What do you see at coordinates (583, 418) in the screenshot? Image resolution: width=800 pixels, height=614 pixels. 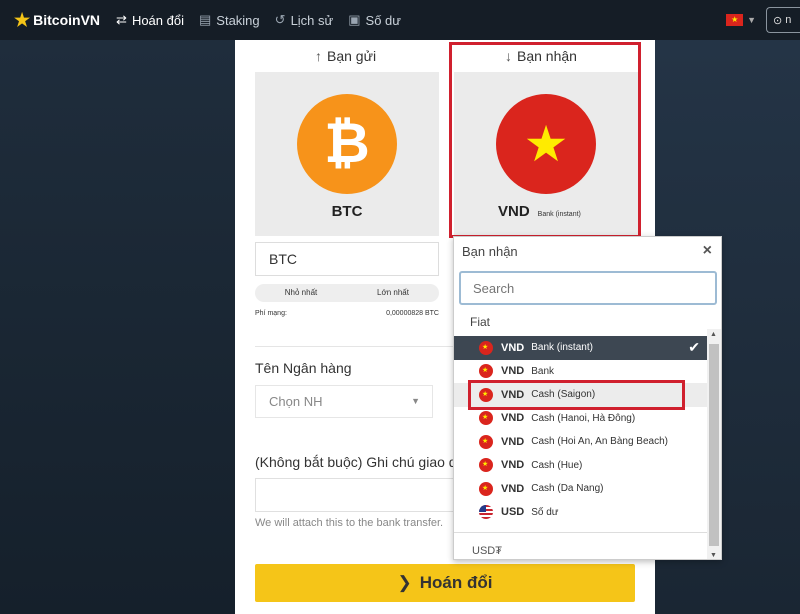 I see `option-method: Cash (Hanoi, Hà Đông)` at bounding box center [583, 418].